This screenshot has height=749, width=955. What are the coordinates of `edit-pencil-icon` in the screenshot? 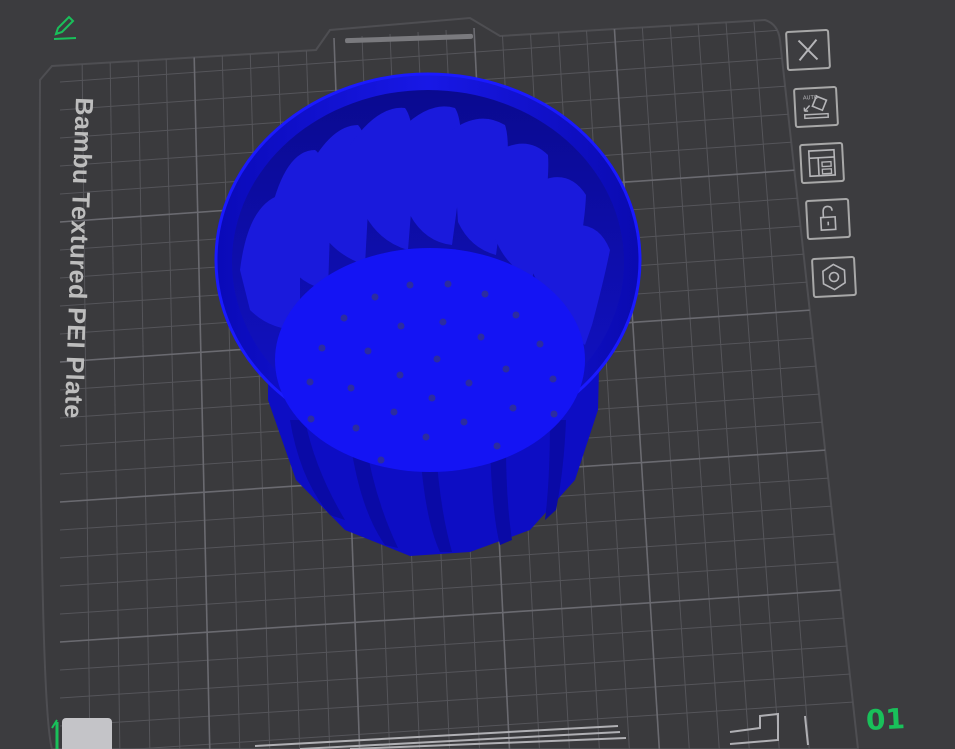 It's located at (65, 27).